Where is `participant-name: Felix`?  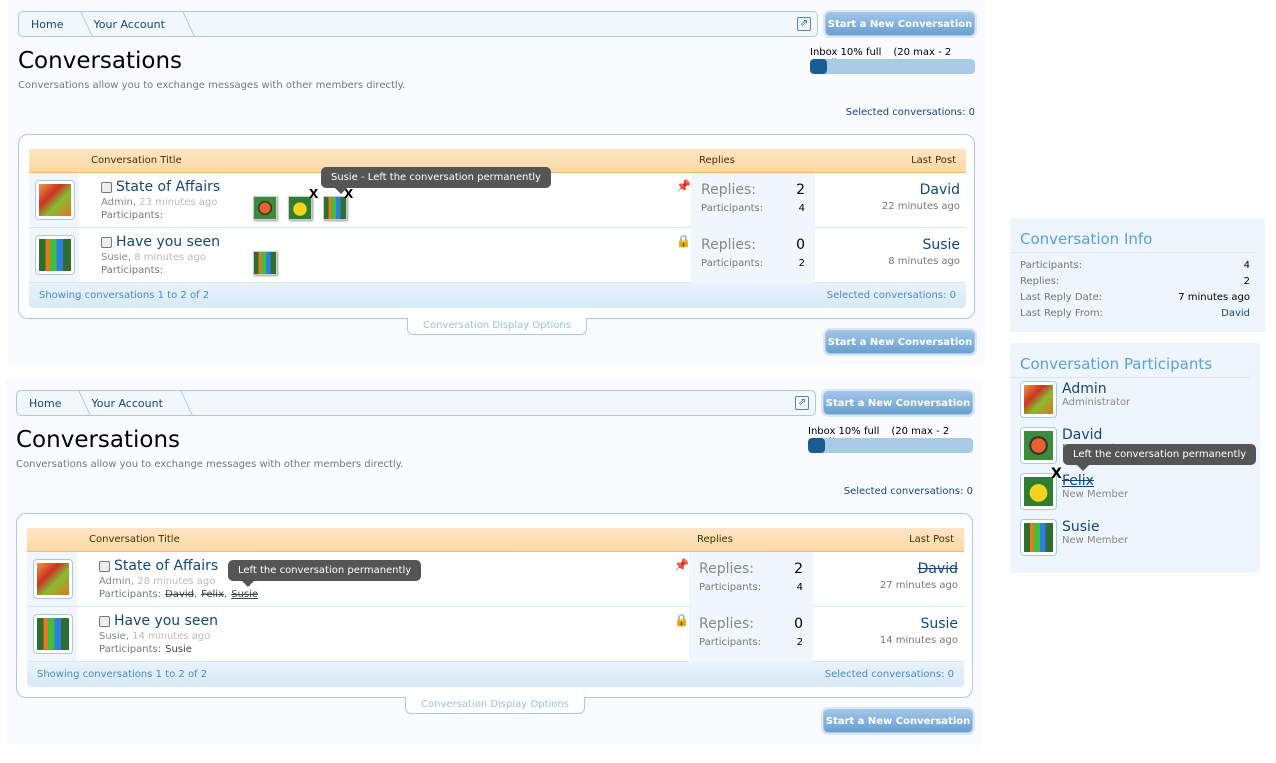 participant-name: Felix is located at coordinates (212, 594).